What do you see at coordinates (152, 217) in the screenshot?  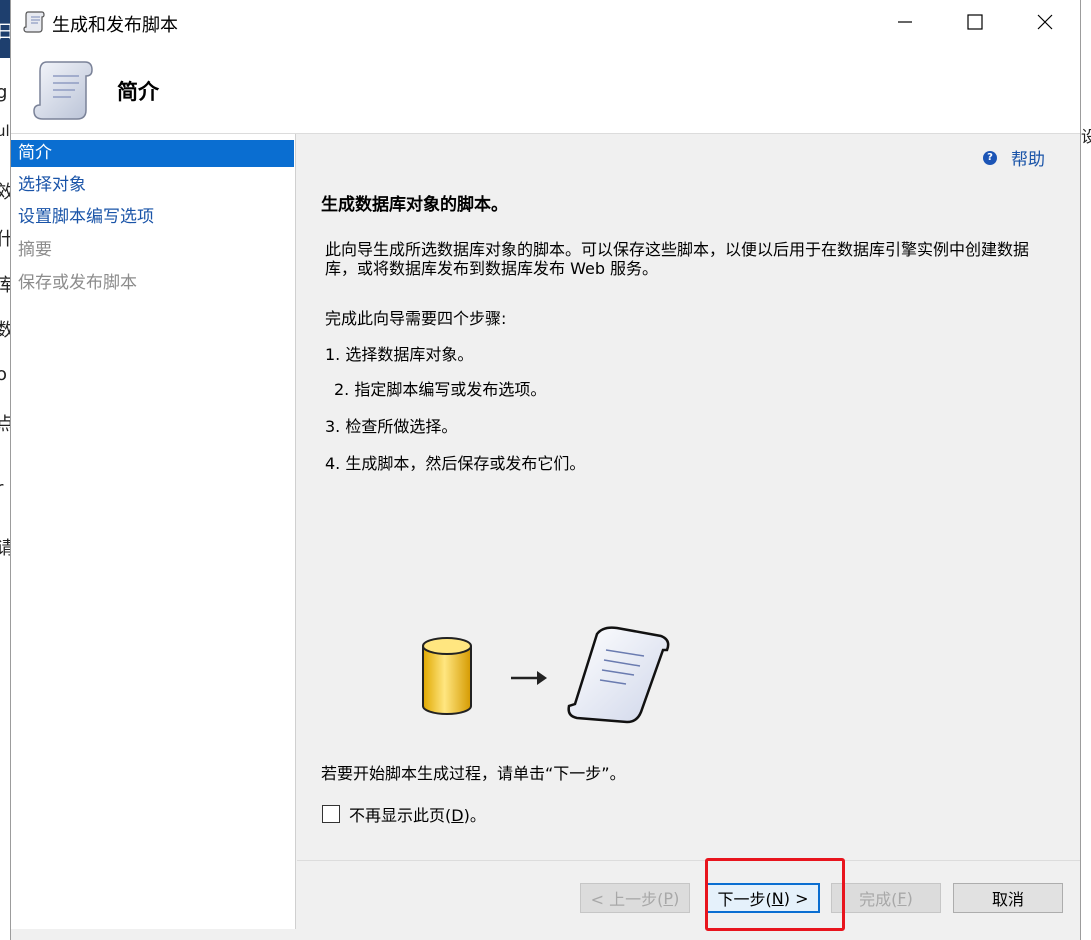 I see `nav-item-scripting-options: 设置脚本编写选项` at bounding box center [152, 217].